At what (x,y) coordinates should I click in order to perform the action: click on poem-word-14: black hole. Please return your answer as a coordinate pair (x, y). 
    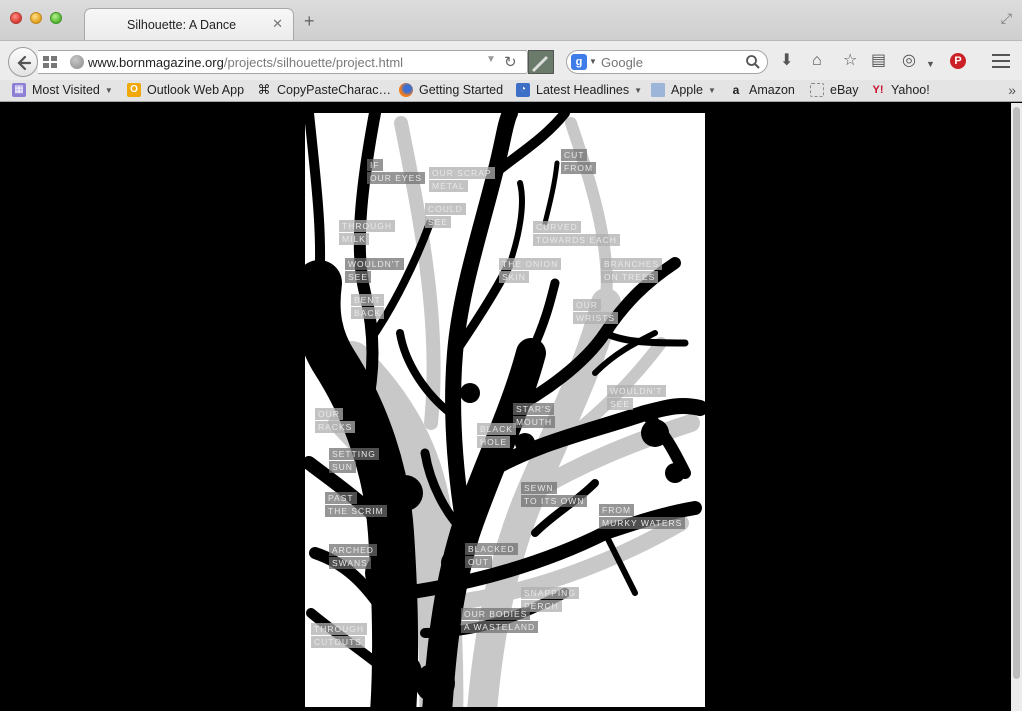
    Looking at the image, I should click on (496, 436).